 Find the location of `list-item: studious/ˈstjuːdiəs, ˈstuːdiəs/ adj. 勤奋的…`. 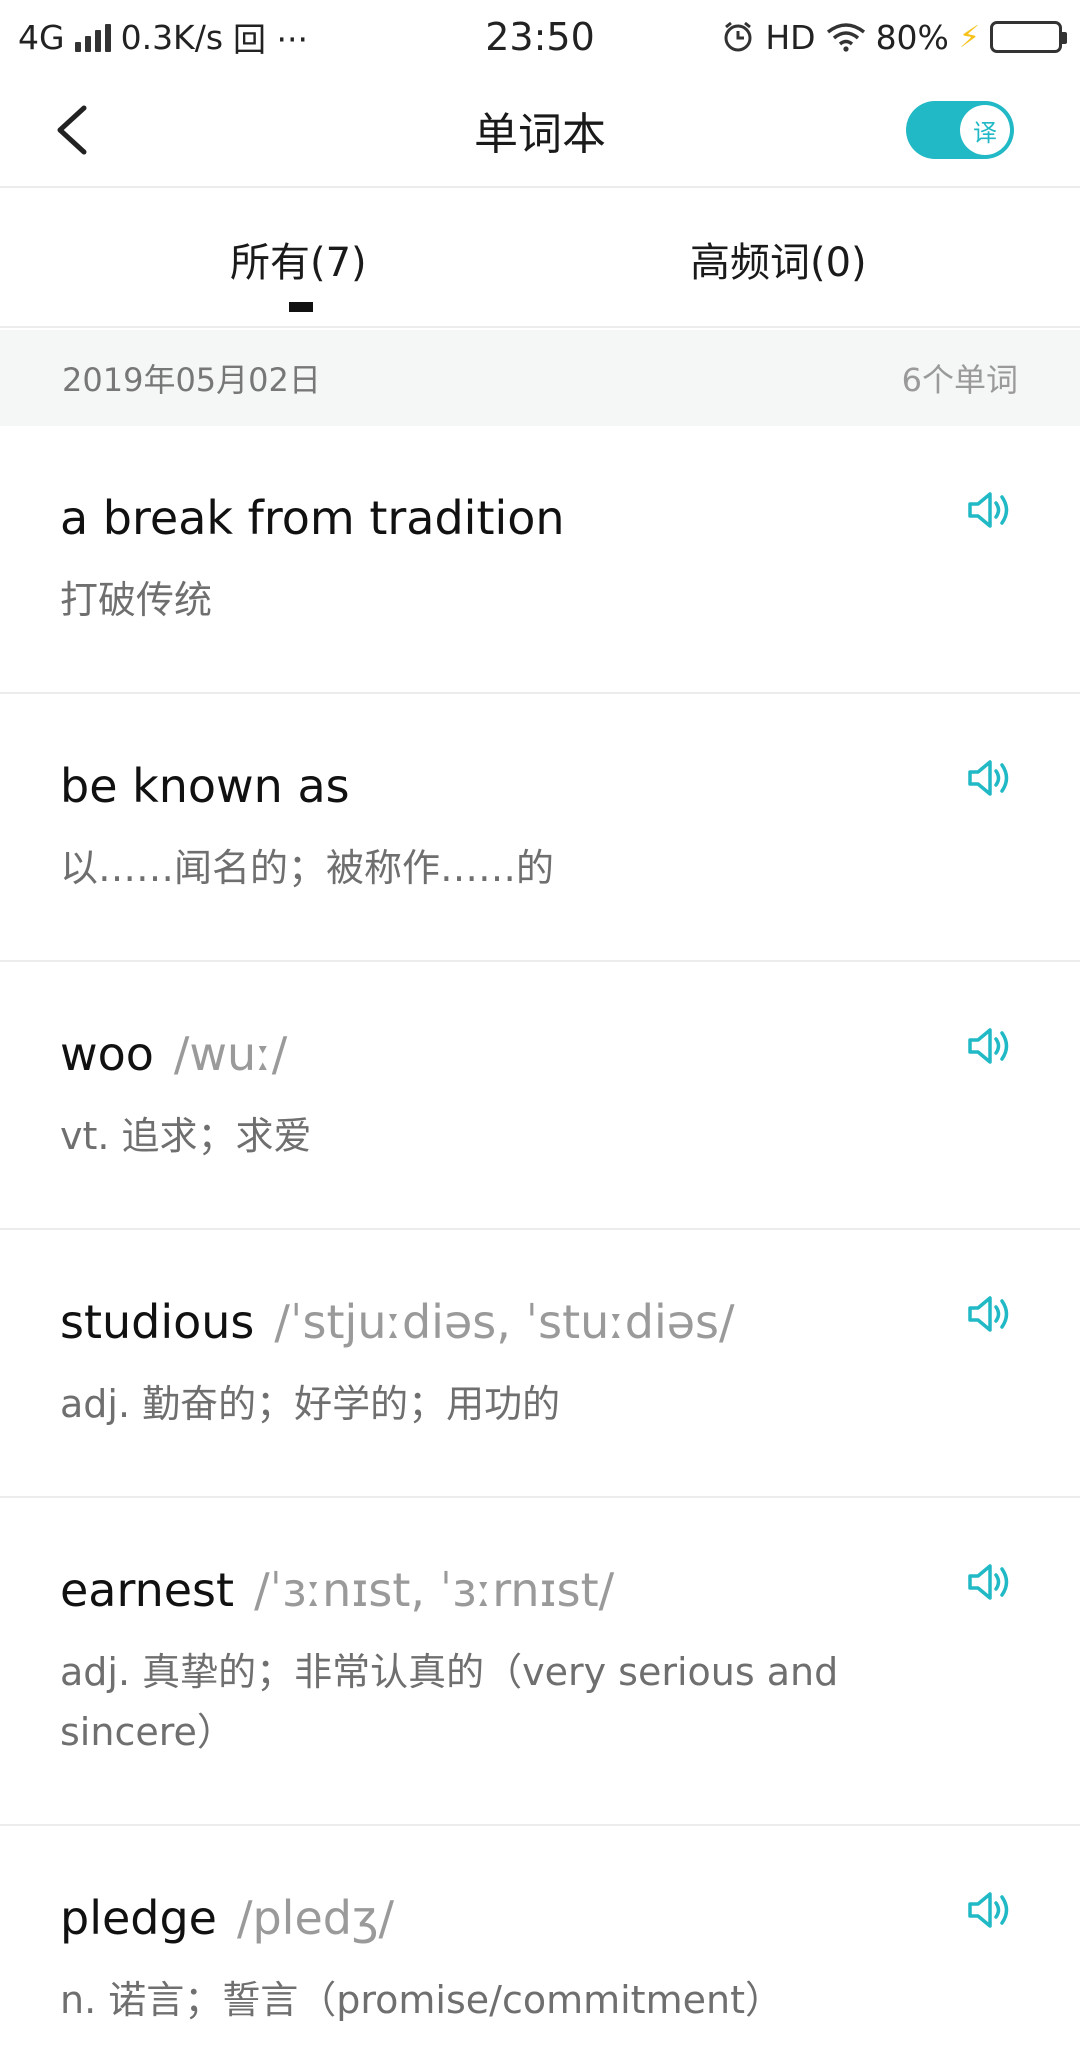

list-item: studious/ˈstjuːdiəs, ˈstuːdiəs/ adj. 勤奋的… is located at coordinates (540, 1364).